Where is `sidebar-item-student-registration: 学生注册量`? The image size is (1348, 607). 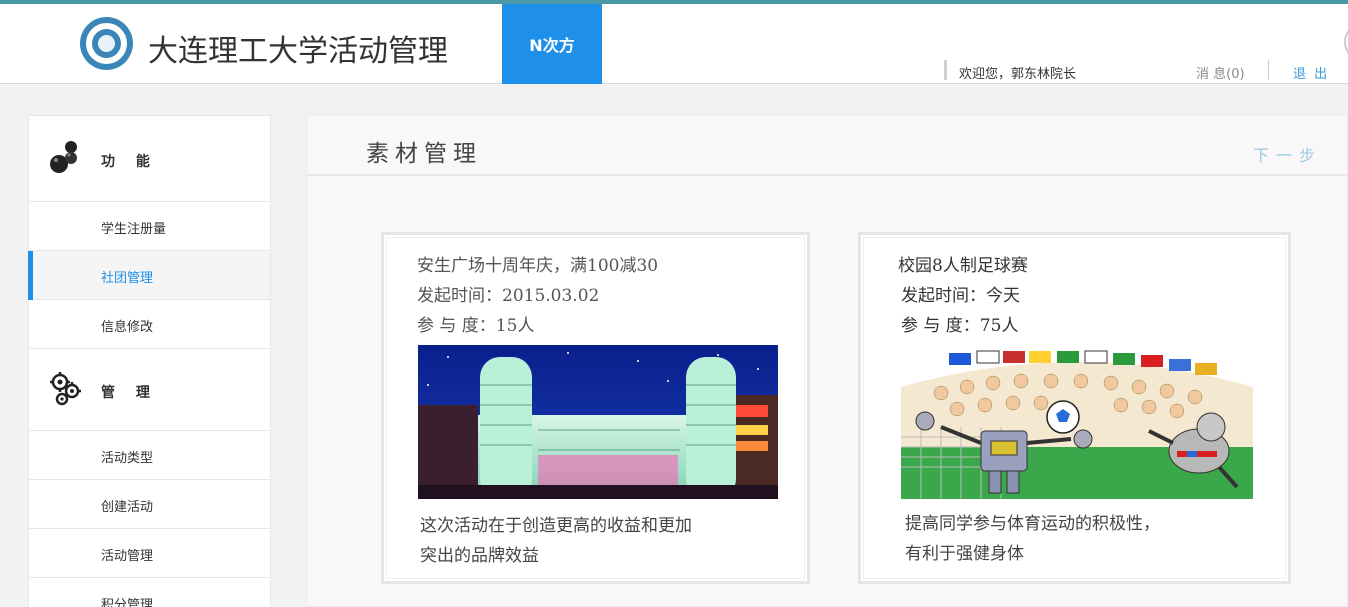 sidebar-item-student-registration: 学生注册量 is located at coordinates (149, 226).